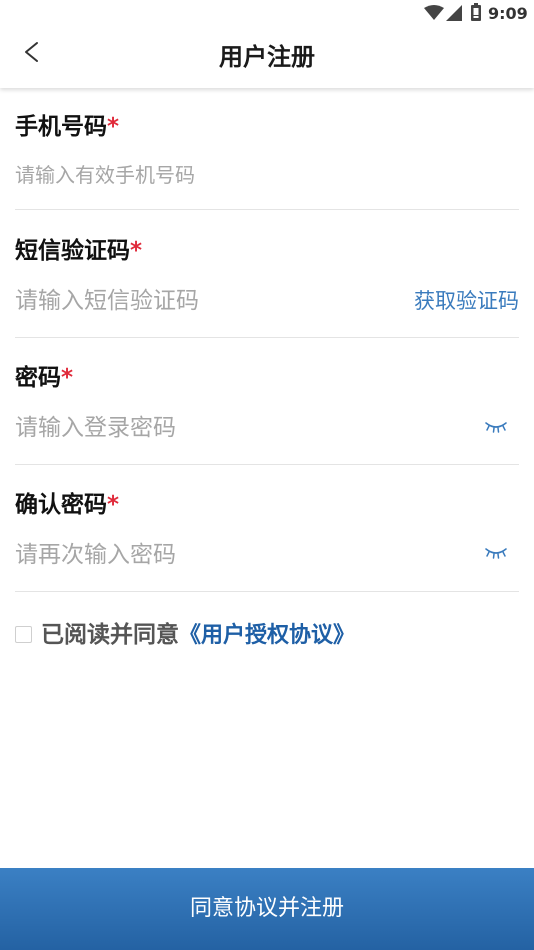  I want to click on password-label: 密码*, so click(44, 378).